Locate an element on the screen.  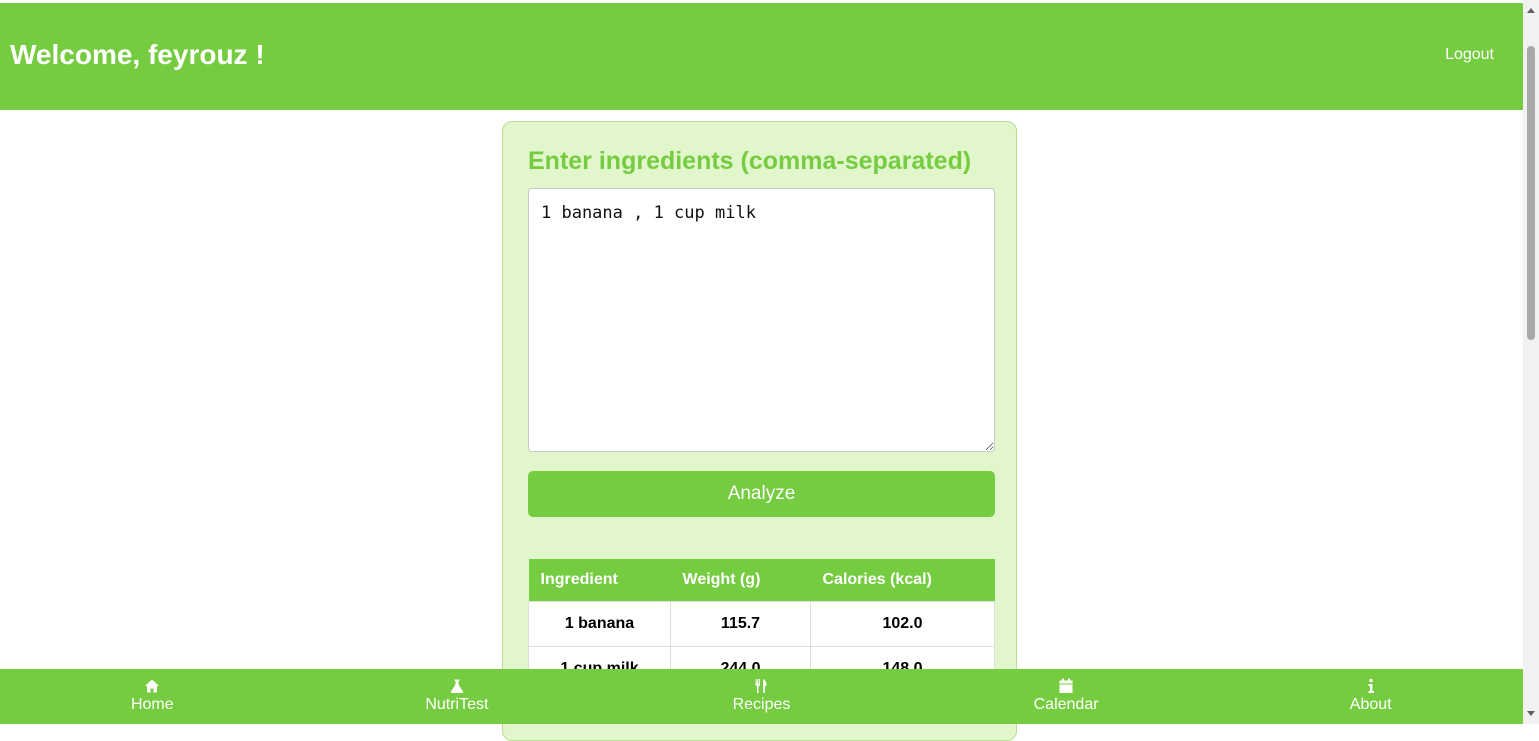
nav-label-home: Home is located at coordinates (152, 704).